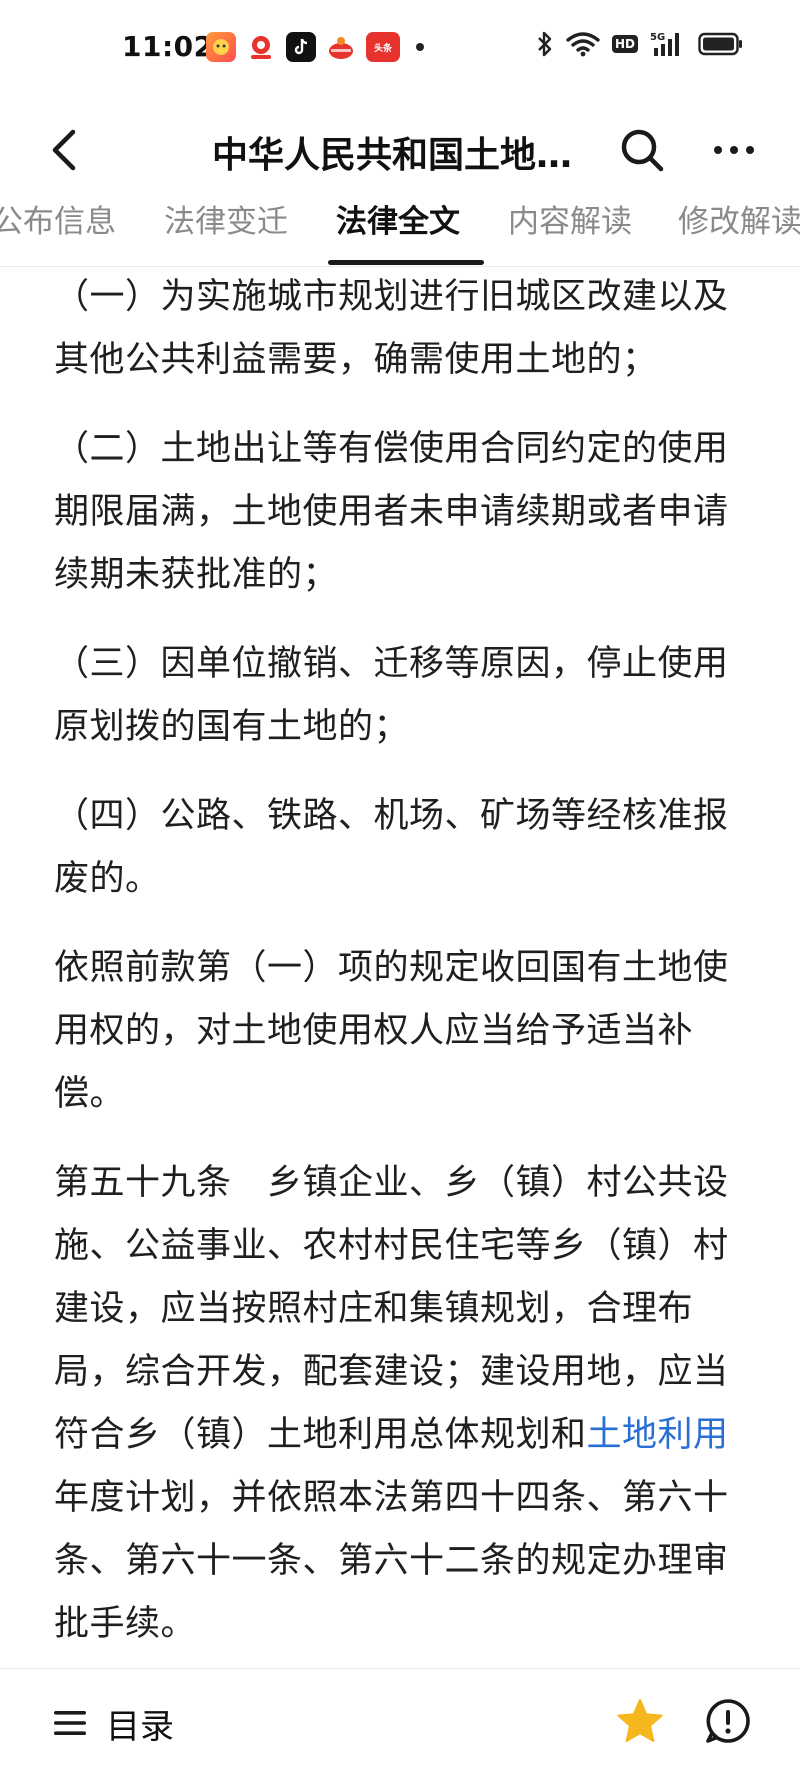  What do you see at coordinates (391, 1031) in the screenshot?
I see `paragraph: 依照前款第（一）项的规定收回国有土地使用权的，对土地使用权人应当给予适当补偿。` at bounding box center [391, 1031].